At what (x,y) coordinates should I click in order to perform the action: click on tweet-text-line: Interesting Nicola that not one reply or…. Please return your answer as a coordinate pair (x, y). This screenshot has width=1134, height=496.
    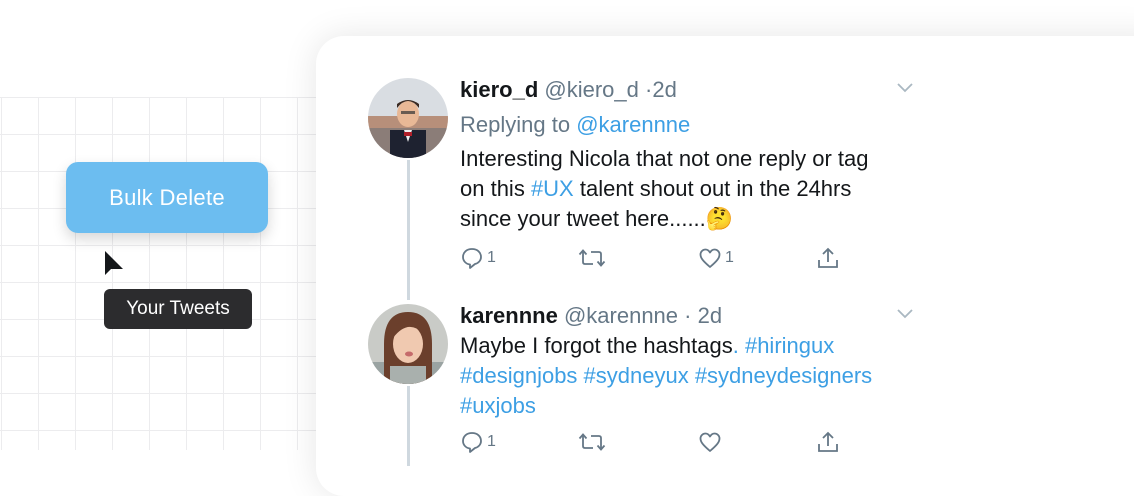
    Looking at the image, I should click on (664, 158).